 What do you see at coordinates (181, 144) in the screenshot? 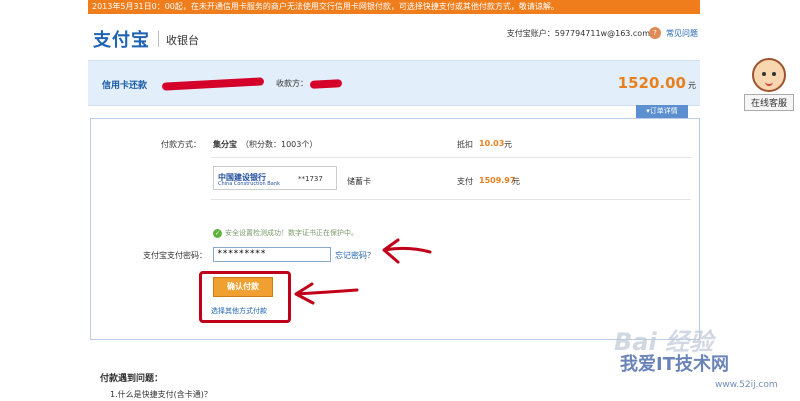
I see `payment-method-label: 付款方式：` at bounding box center [181, 144].